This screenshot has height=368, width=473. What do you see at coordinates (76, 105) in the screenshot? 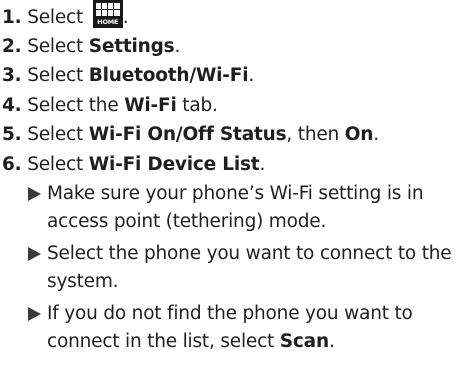
I see `step-text: Select the` at bounding box center [76, 105].